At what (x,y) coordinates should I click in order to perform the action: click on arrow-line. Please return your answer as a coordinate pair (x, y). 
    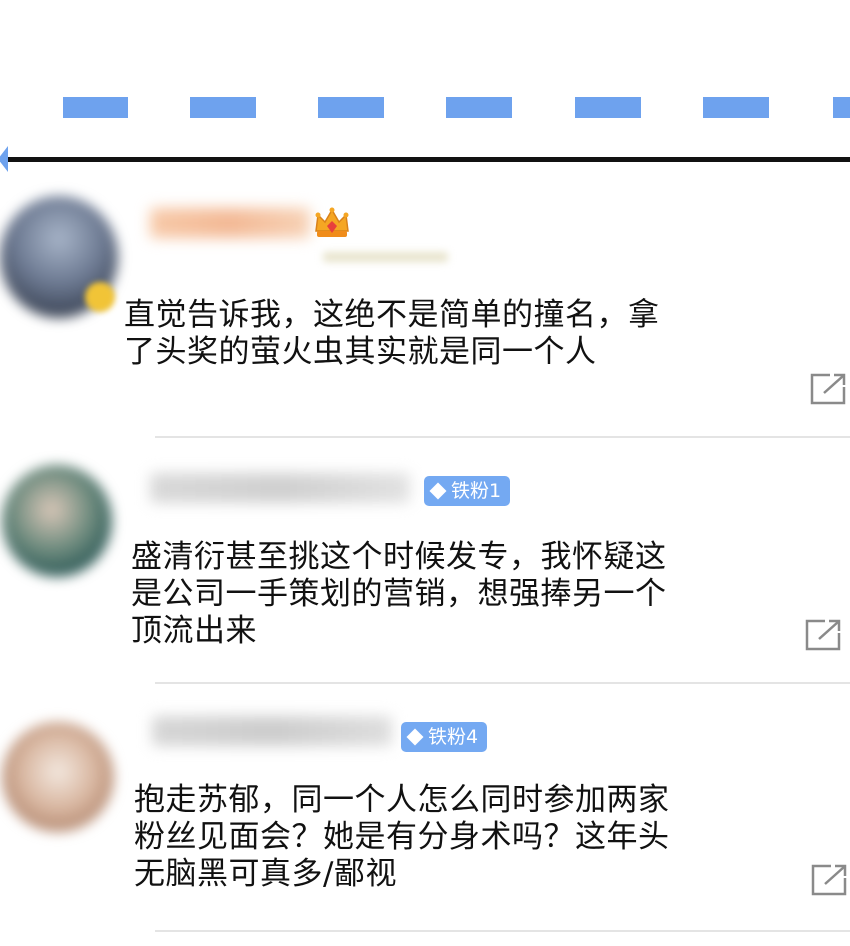
    Looking at the image, I should click on (425, 159).